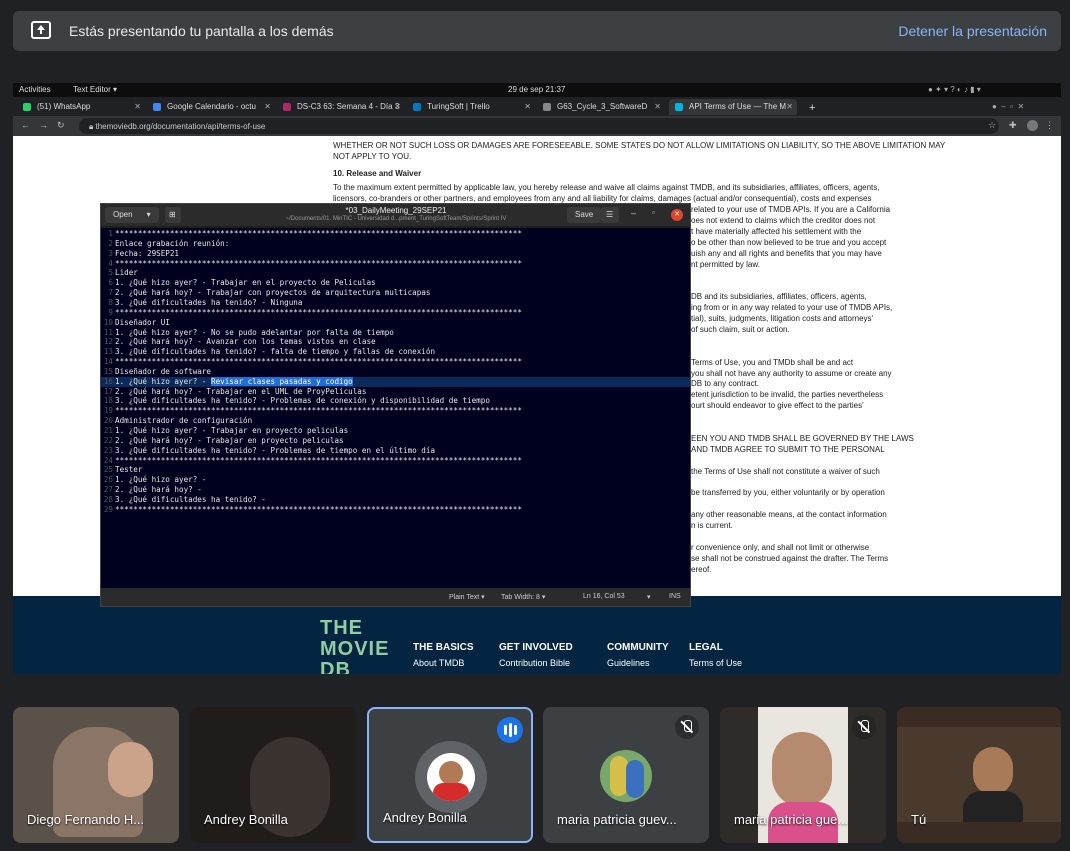 This screenshot has height=851, width=1070. What do you see at coordinates (395, 500) in the screenshot?
I see `code-line: 28 3. ¿Qué dificultades ha tenido? -` at bounding box center [395, 500].